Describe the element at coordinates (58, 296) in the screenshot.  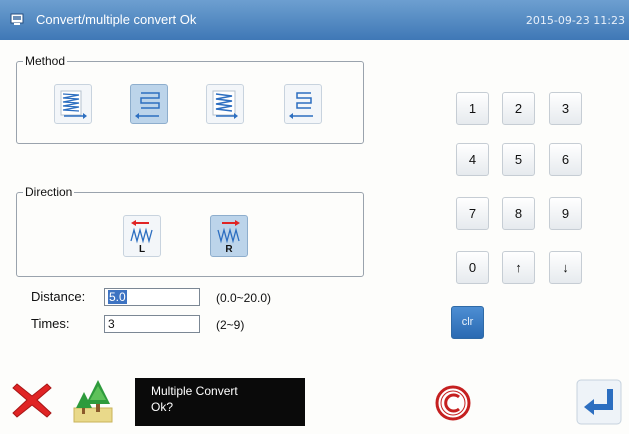
I see `distance-label: Distance:` at that location.